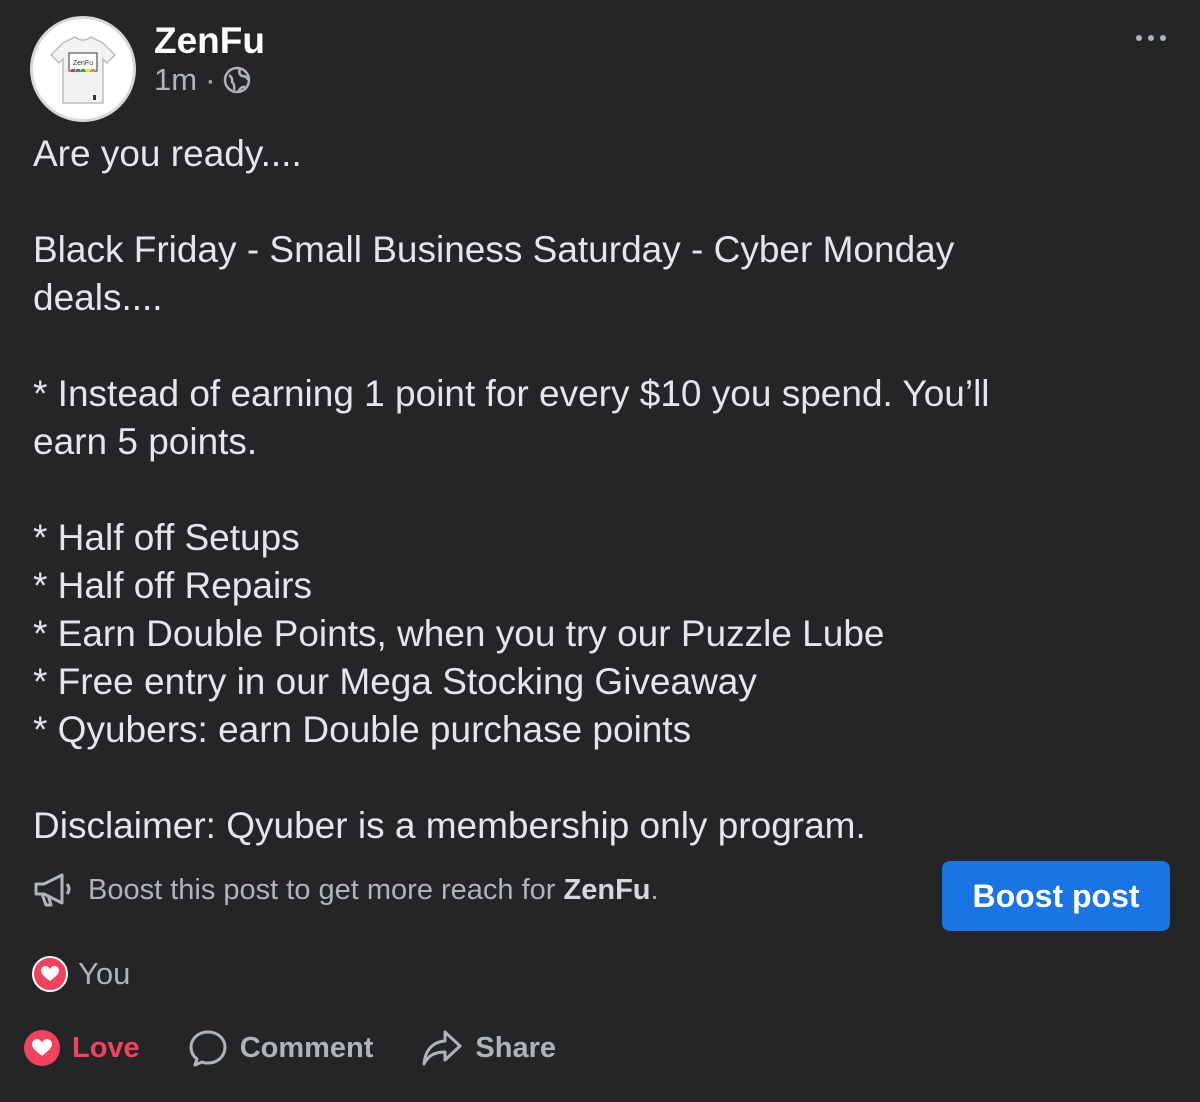  Describe the element at coordinates (50, 974) in the screenshot. I see `love-reaction-icon` at that location.